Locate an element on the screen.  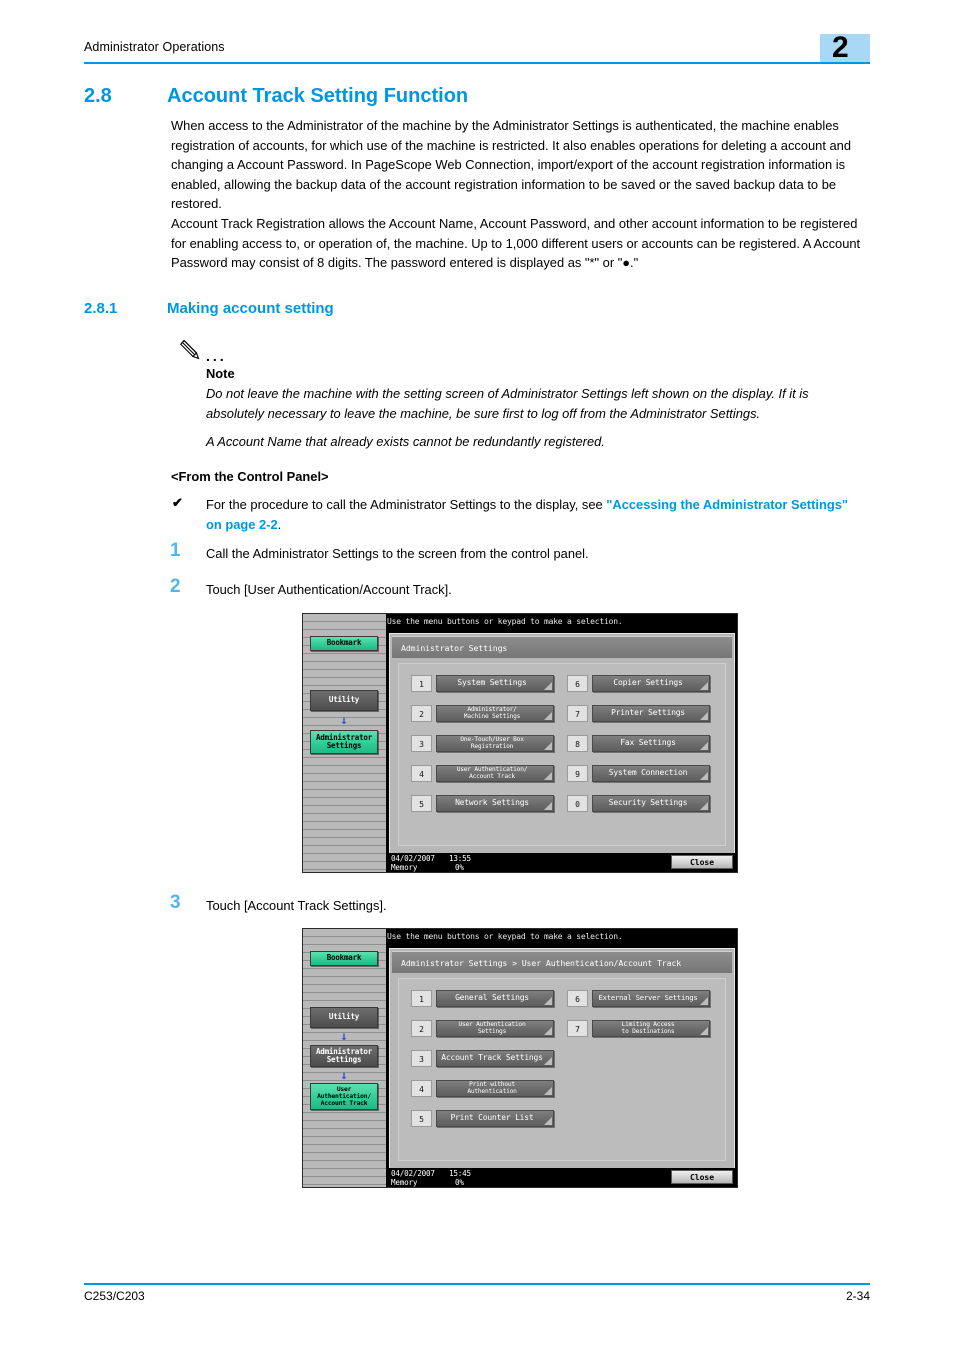
menu-row-2-3: 3 Account Track Settings is located at coordinates (482, 1058).